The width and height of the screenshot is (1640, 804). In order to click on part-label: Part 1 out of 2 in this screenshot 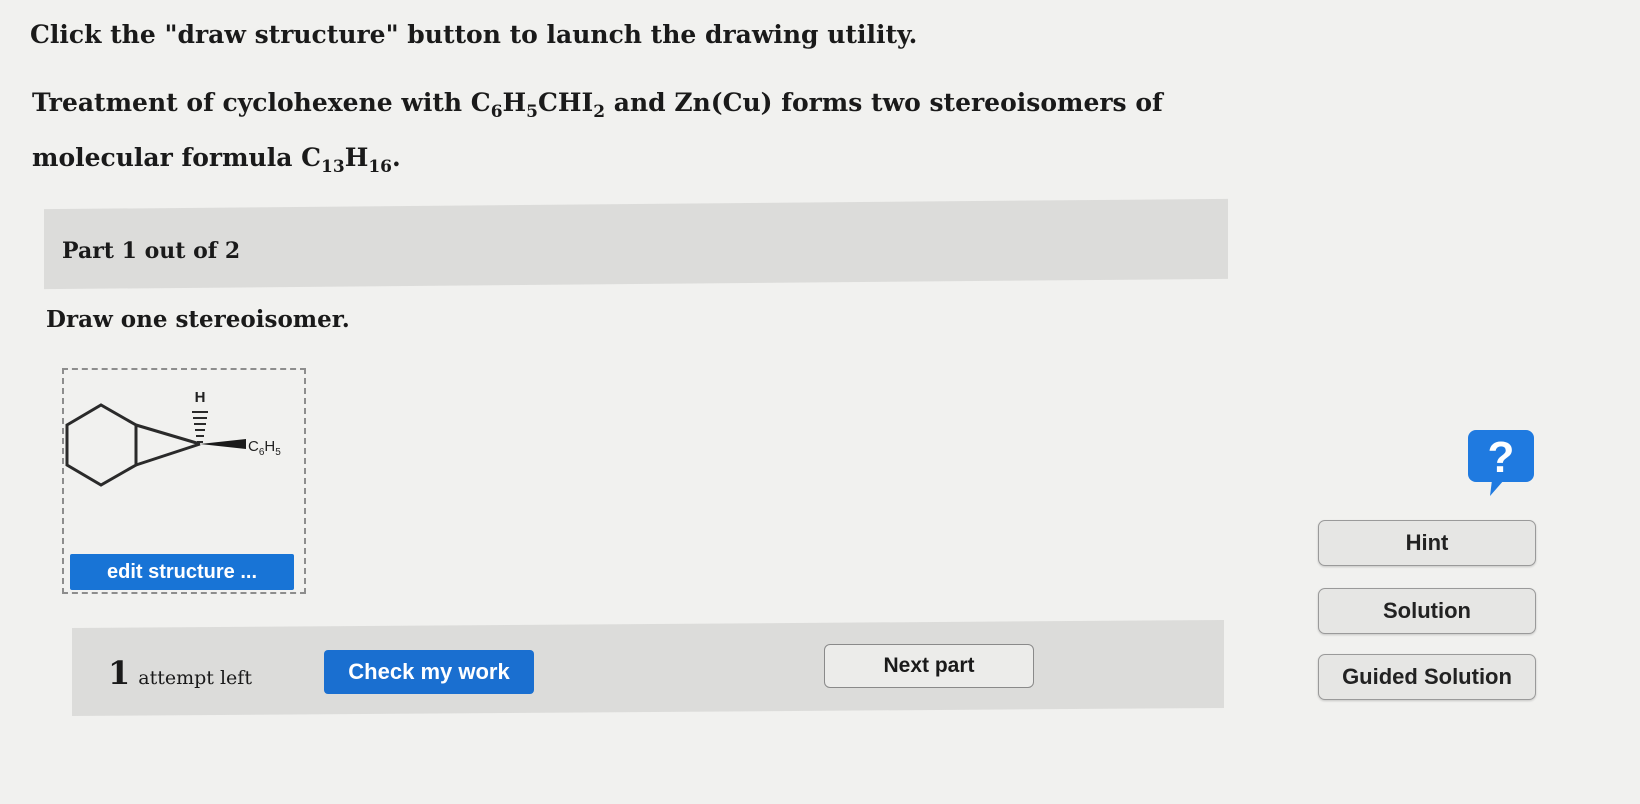, I will do `click(151, 251)`.